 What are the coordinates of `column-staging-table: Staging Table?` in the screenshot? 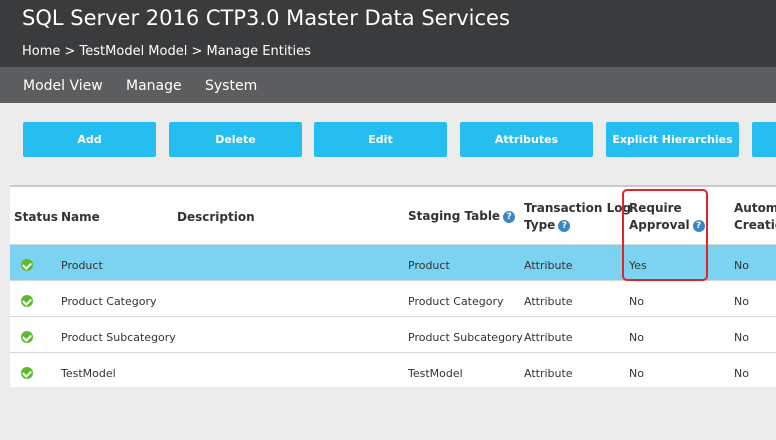 It's located at (462, 216).